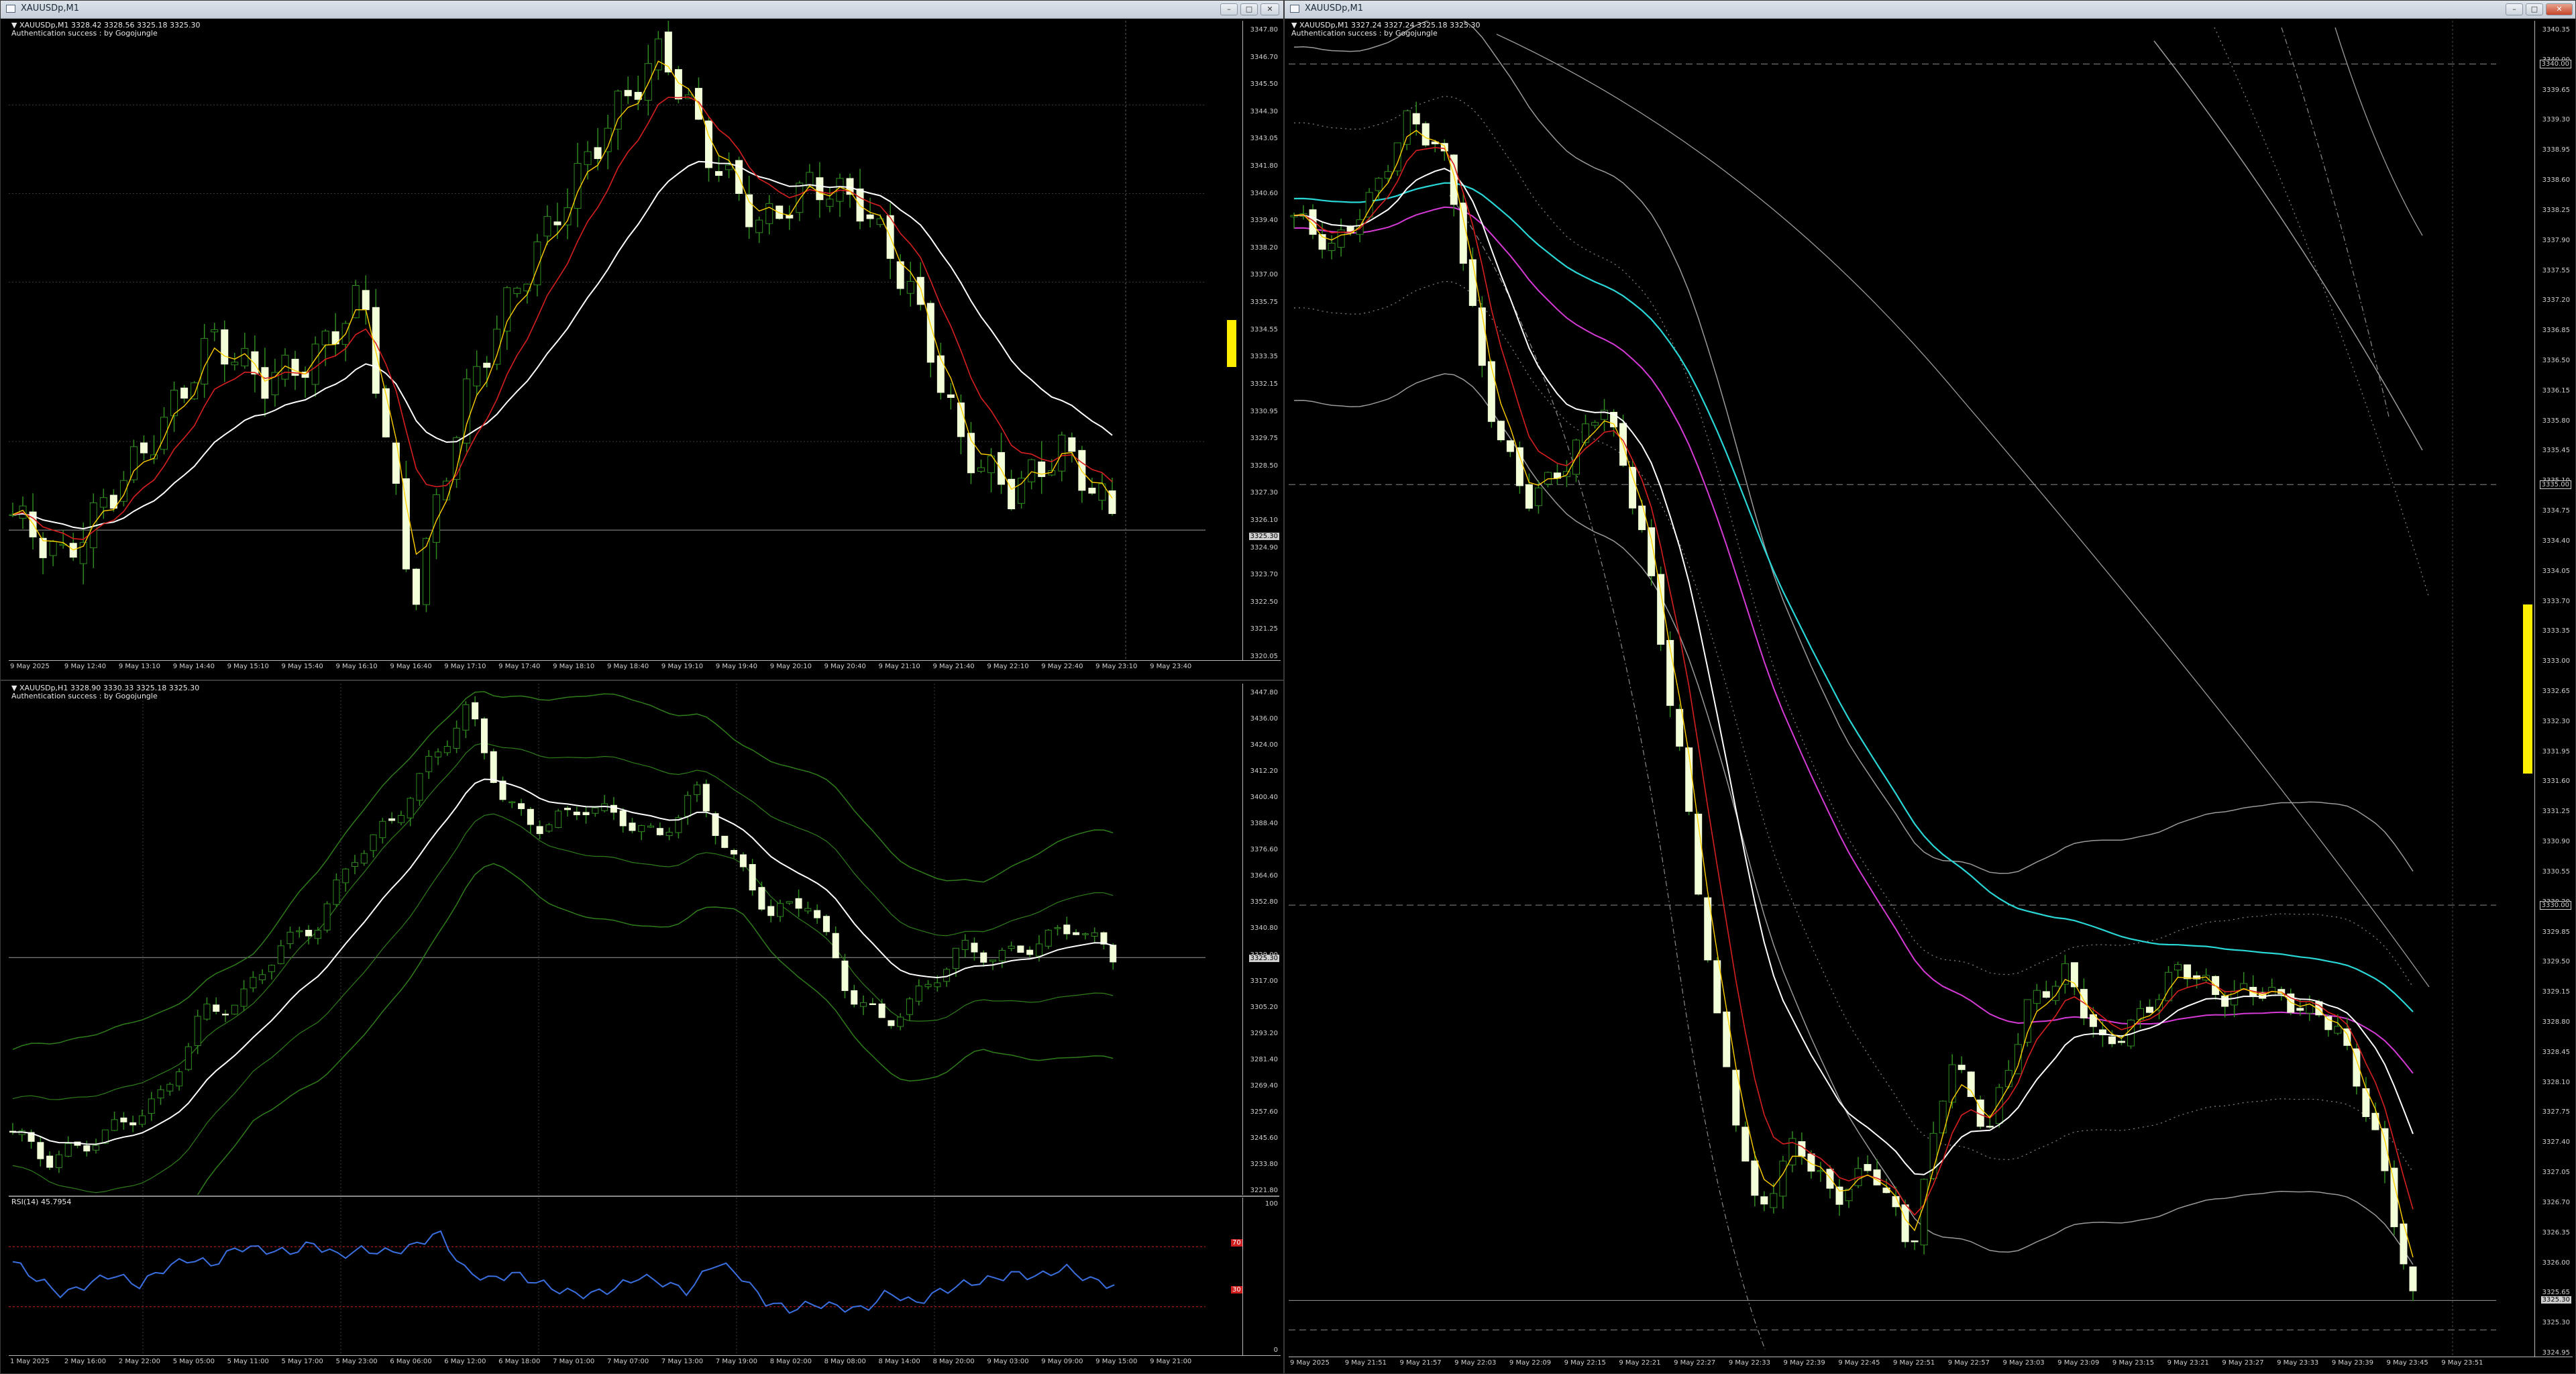 The height and width of the screenshot is (1374, 2576). What do you see at coordinates (2555, 65) in the screenshot?
I see `level-tag: 3340.00` at bounding box center [2555, 65].